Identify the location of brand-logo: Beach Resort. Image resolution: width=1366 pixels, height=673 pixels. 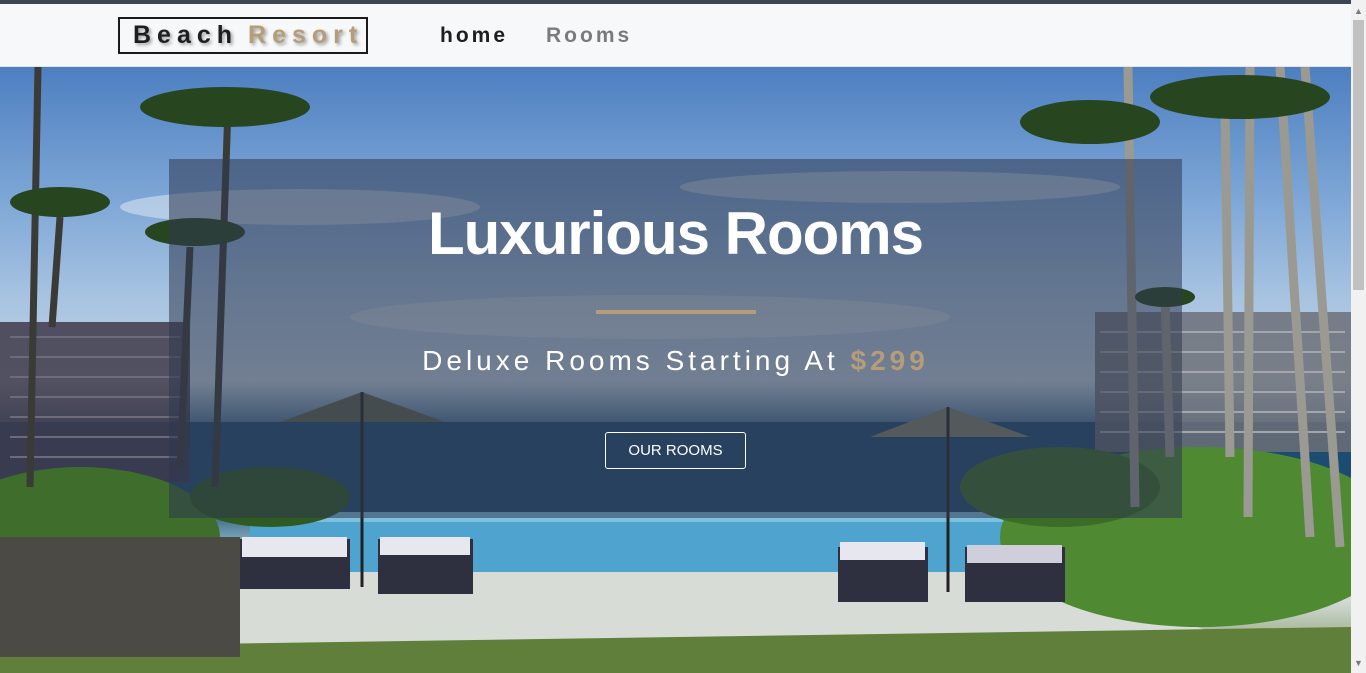
(243, 35).